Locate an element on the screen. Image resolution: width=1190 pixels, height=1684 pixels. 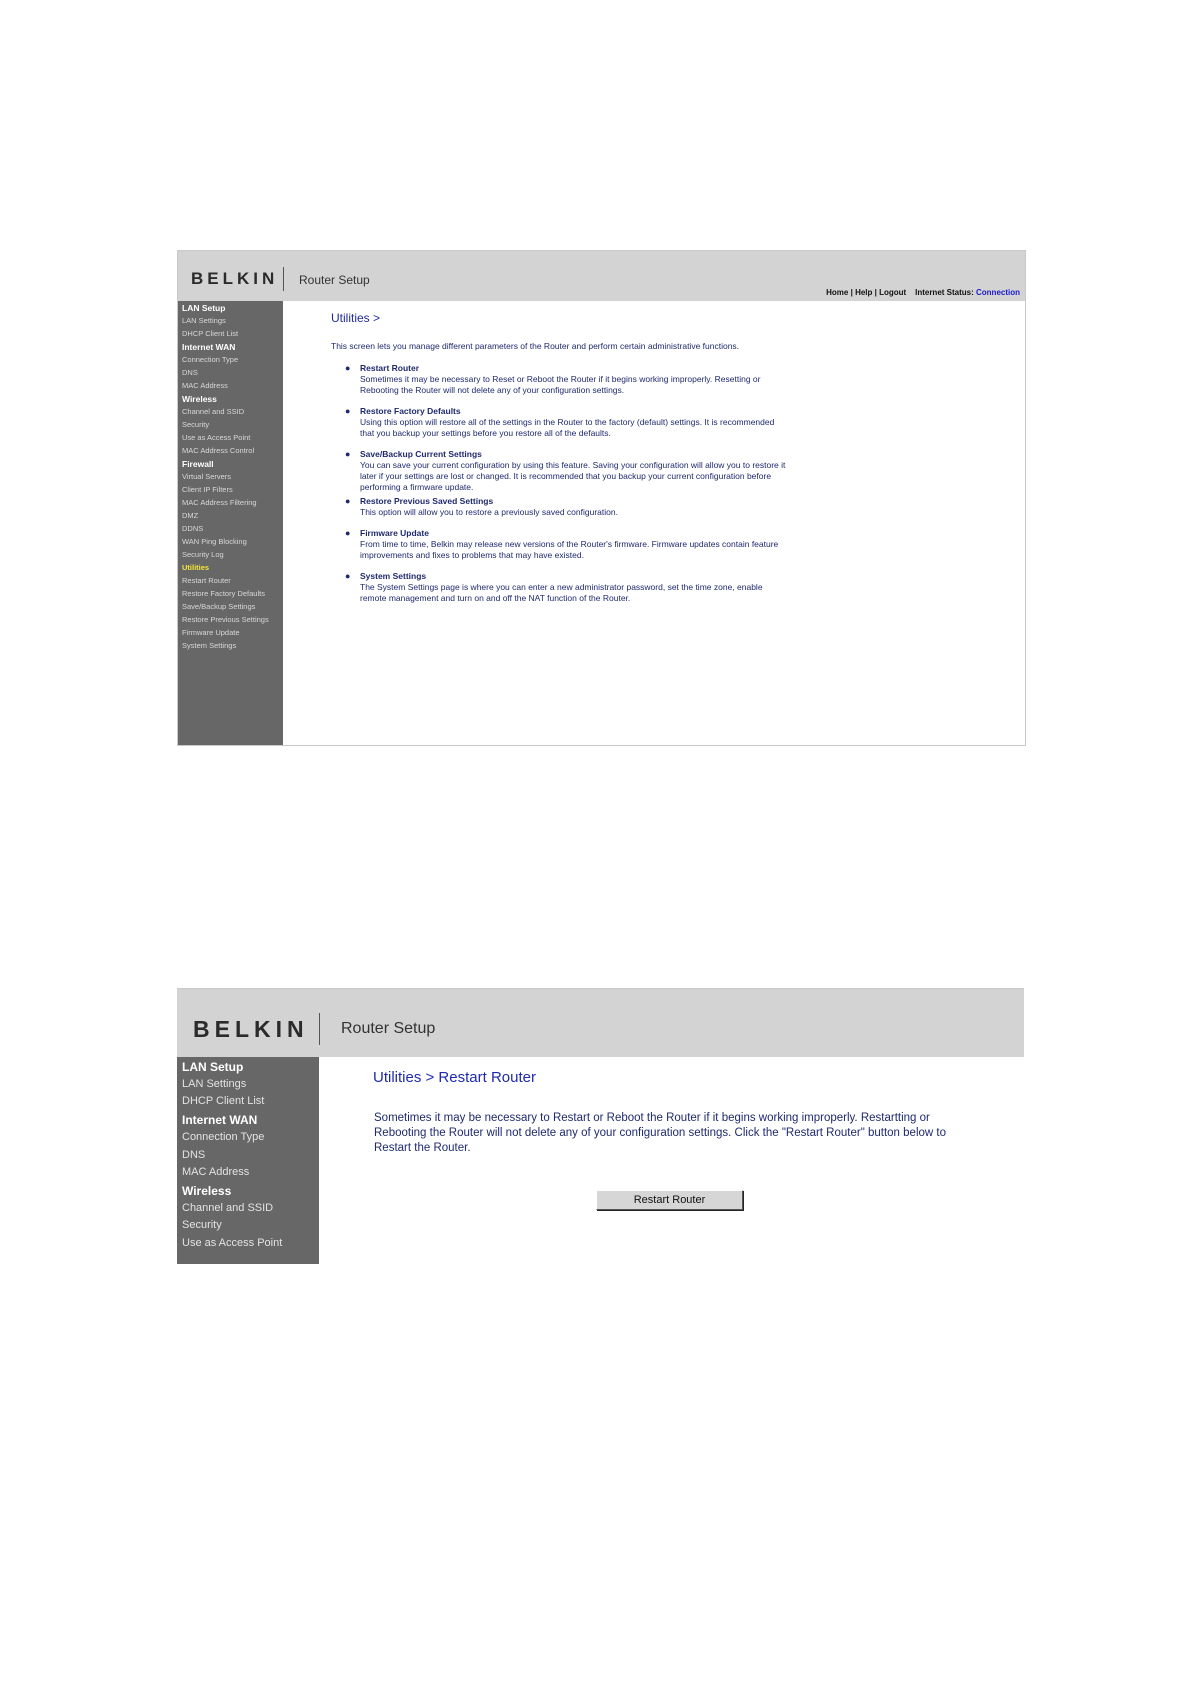
sidebar-item-firmware-update: Firmware Update is located at coordinates (211, 632).